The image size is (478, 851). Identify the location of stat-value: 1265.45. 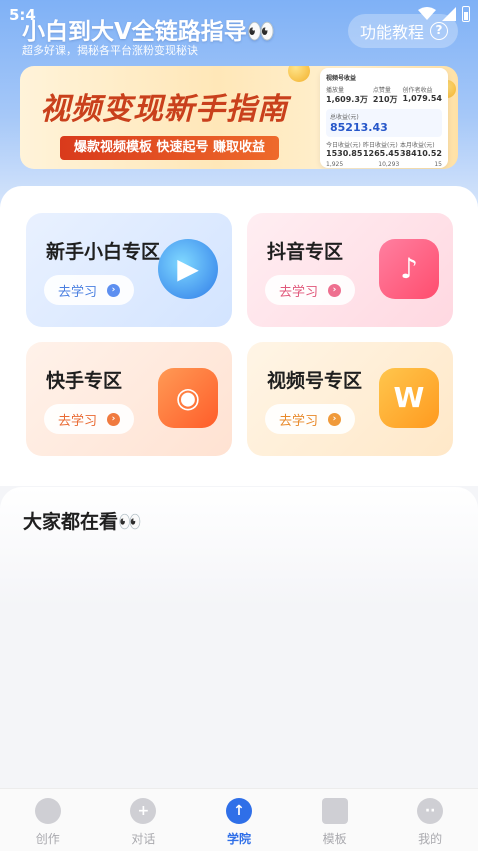
(381, 153).